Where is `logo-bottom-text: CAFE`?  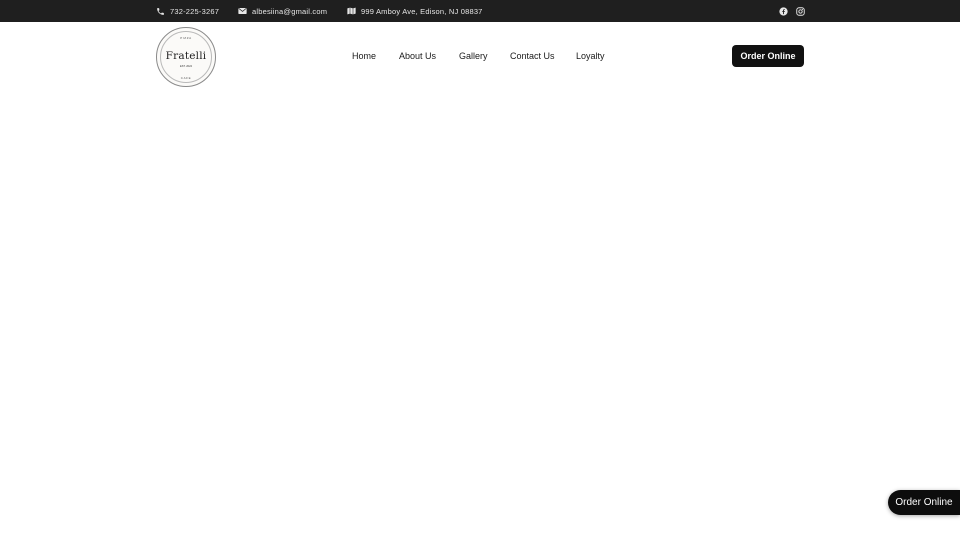 logo-bottom-text: CAFE is located at coordinates (186, 78).